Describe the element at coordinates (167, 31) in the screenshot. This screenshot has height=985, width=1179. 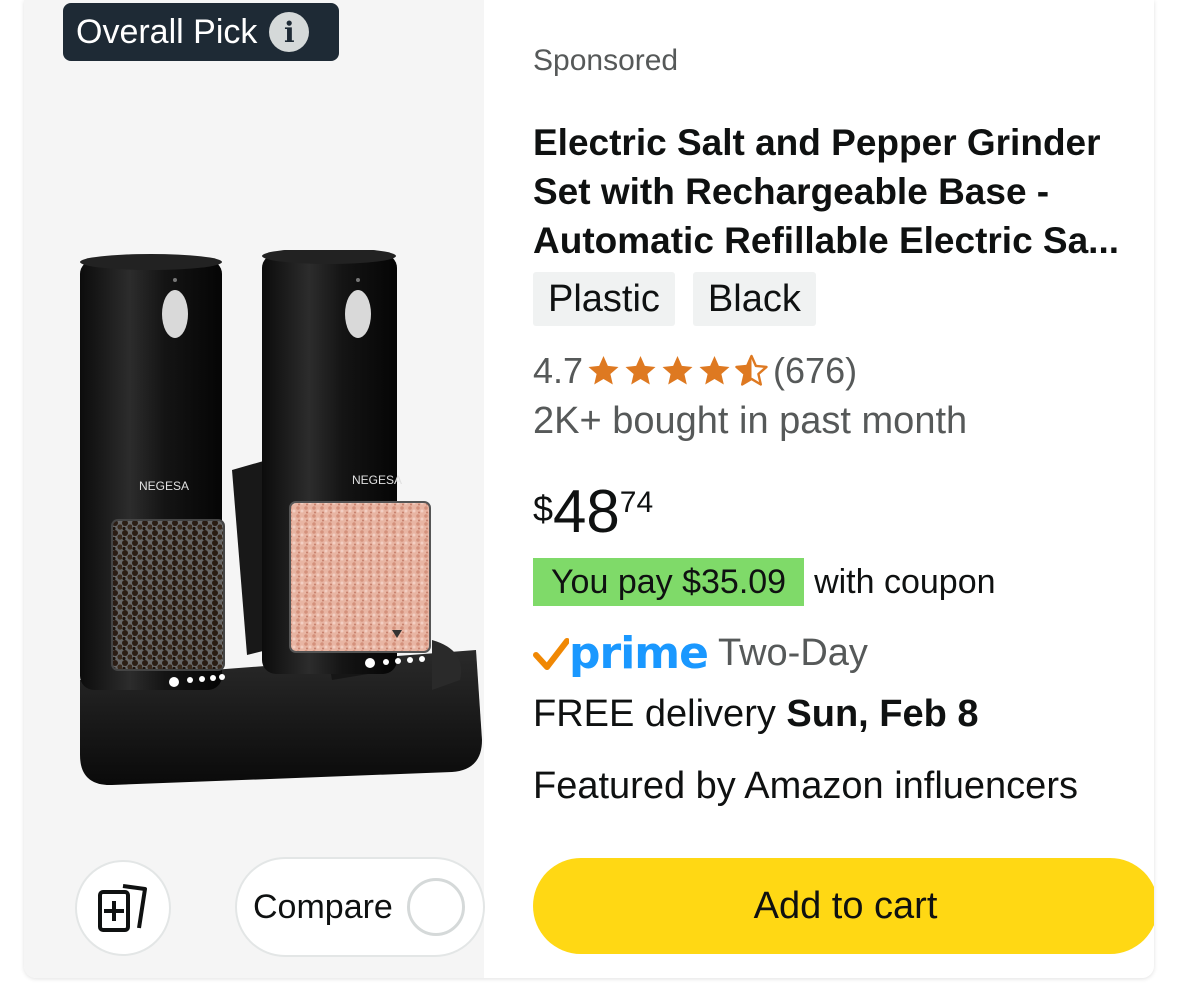
I see `badge-label: Overall Pick` at that location.